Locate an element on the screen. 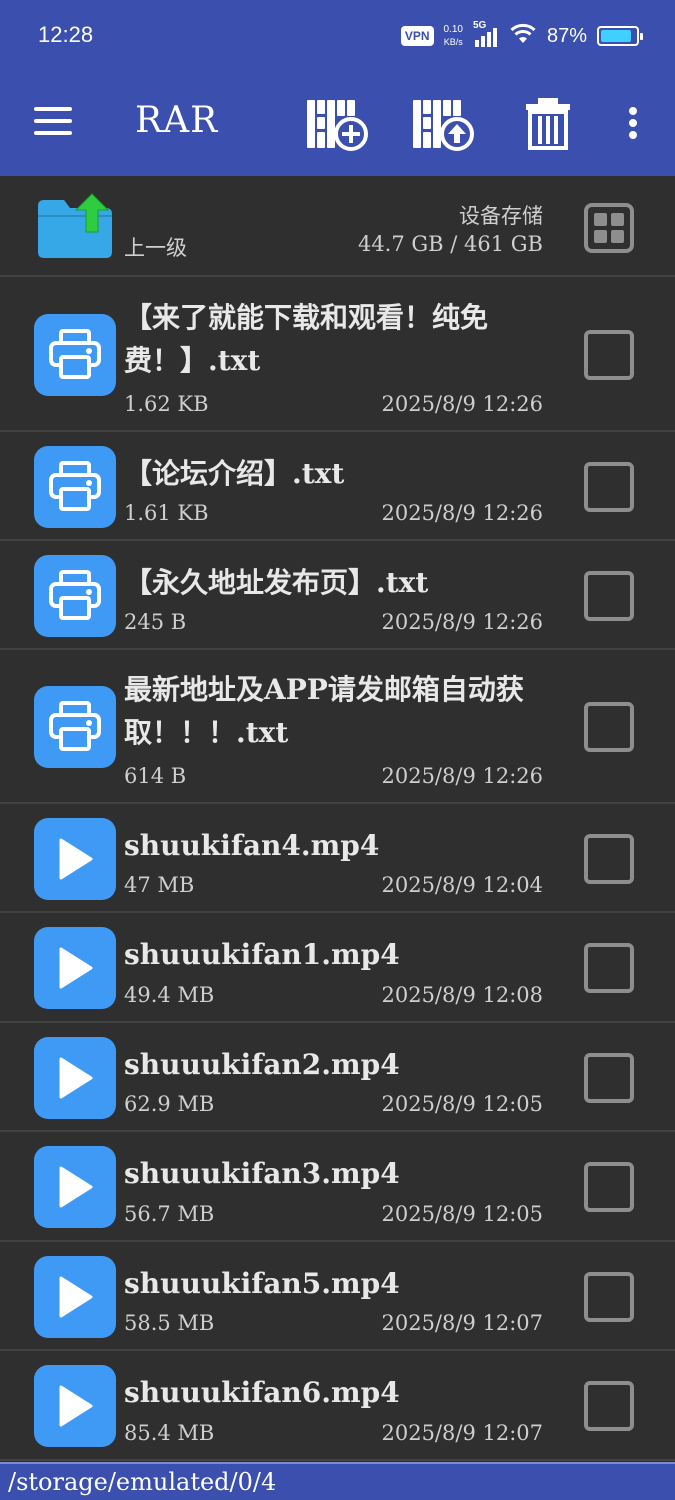 Image resolution: width=675 pixels, height=1500 pixels. battery-icon is located at coordinates (620, 36).